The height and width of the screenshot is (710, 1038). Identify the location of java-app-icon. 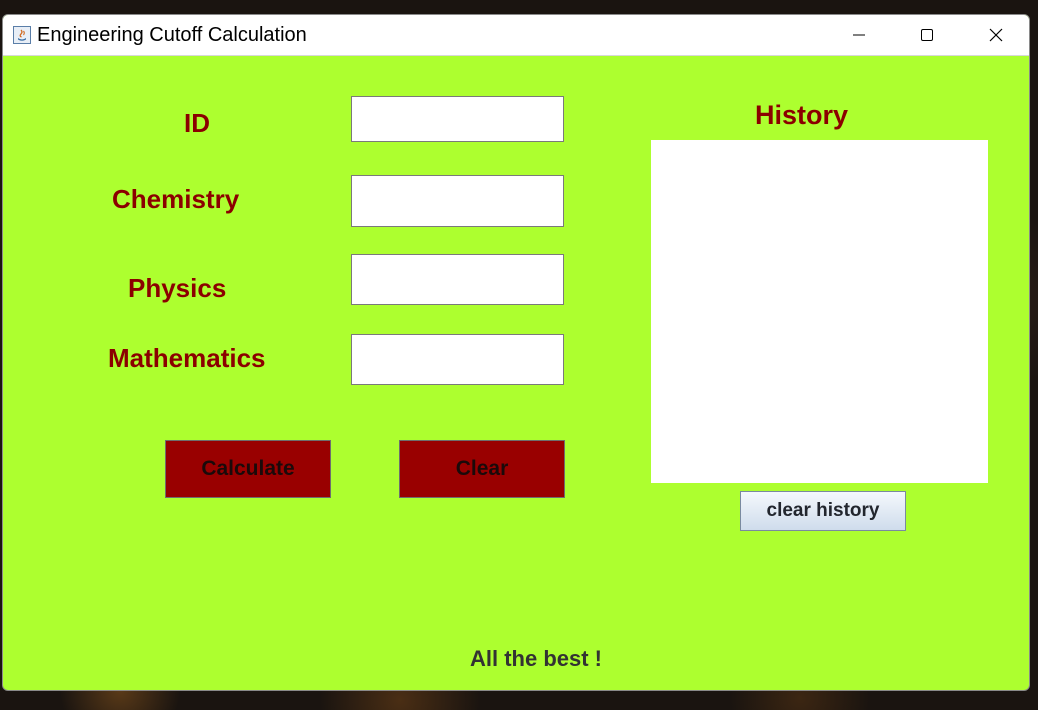
(22, 35).